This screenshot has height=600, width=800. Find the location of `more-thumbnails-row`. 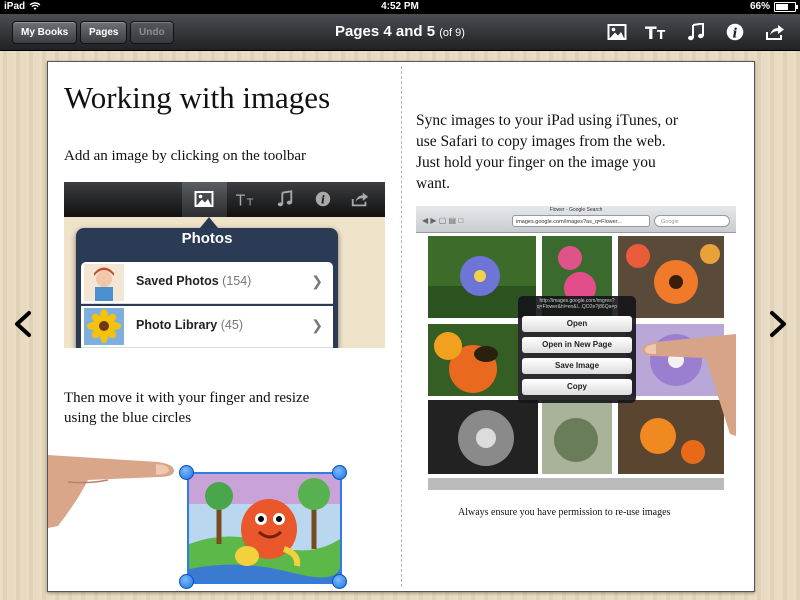

more-thumbnails-row is located at coordinates (576, 484).